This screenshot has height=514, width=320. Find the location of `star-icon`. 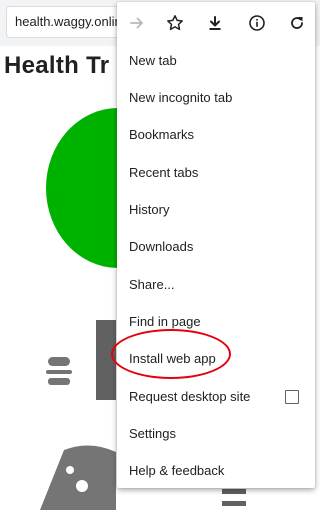

star-icon is located at coordinates (175, 23).